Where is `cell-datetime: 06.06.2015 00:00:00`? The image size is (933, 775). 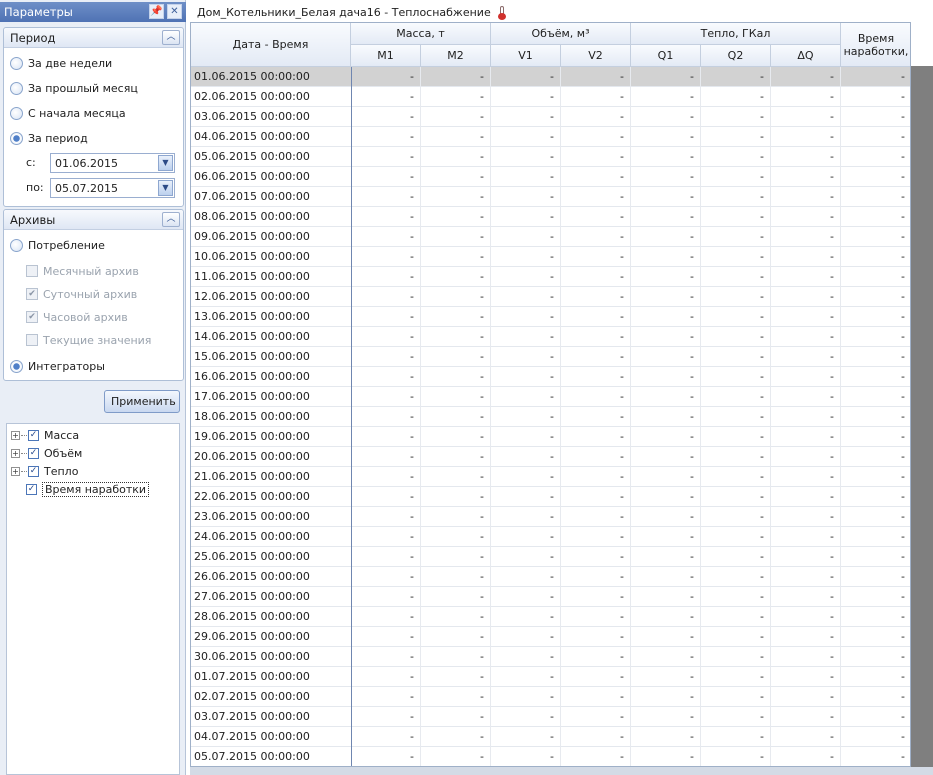
cell-datetime: 06.06.2015 00:00:00 is located at coordinates (252, 176).